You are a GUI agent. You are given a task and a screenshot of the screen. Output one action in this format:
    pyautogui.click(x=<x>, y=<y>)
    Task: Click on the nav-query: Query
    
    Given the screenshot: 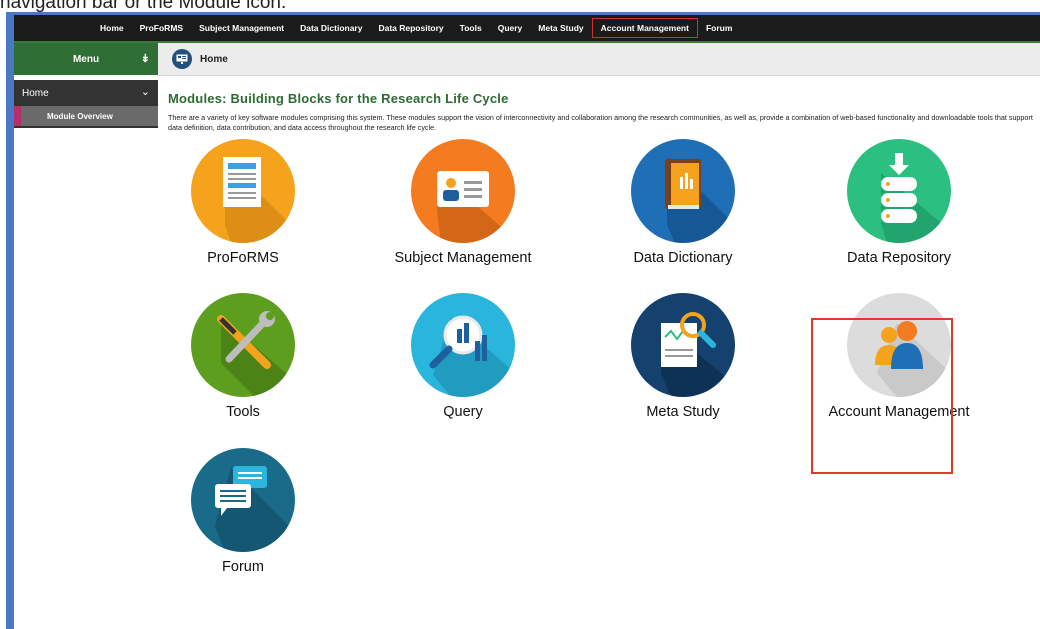 What is the action you would take?
    pyautogui.click(x=510, y=28)
    